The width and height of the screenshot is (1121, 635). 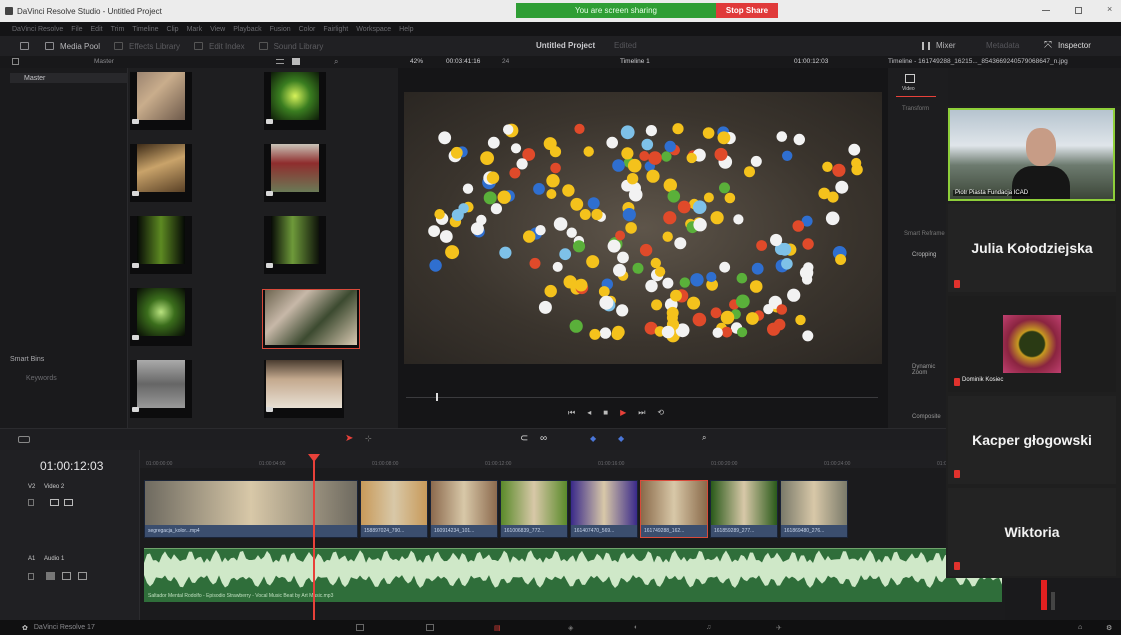 What do you see at coordinates (1031, 154) in the screenshot?
I see `participant-video-tile: Piotr Piasta Fundacja ICAD` at bounding box center [1031, 154].